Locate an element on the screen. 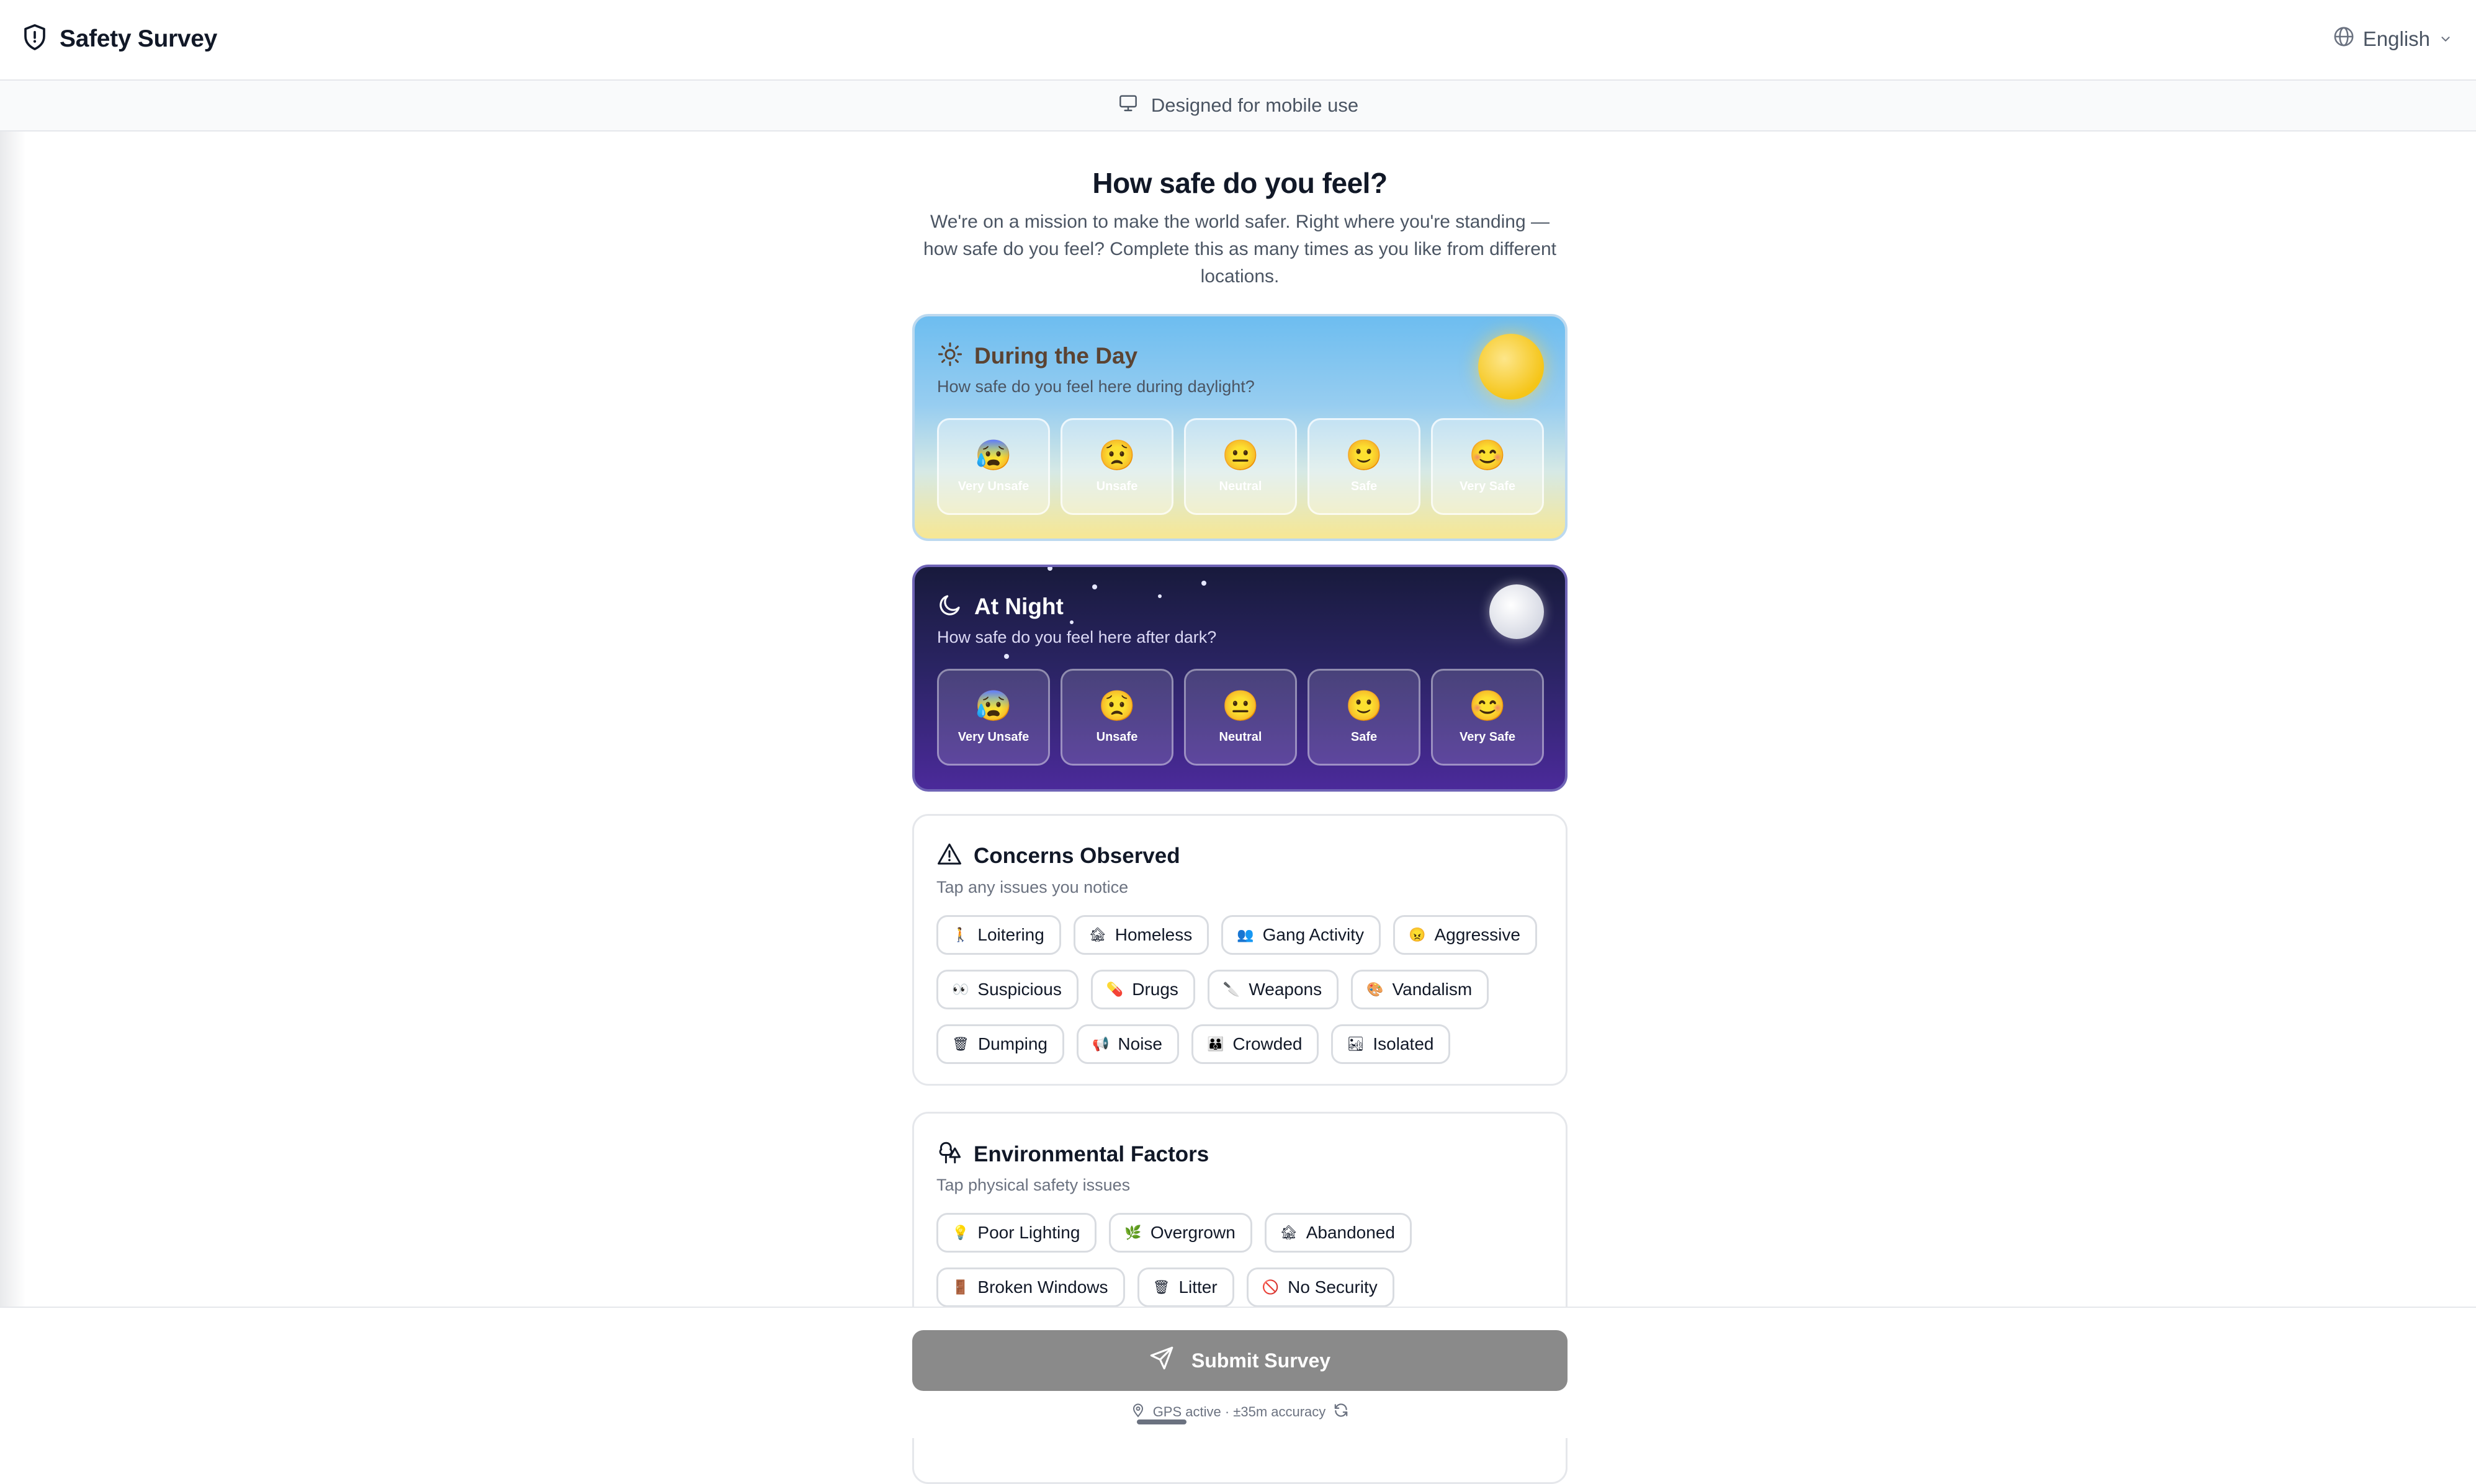 This screenshot has height=1484, width=2476. night-option-neutral: 😐 Neutral is located at coordinates (1240, 717).